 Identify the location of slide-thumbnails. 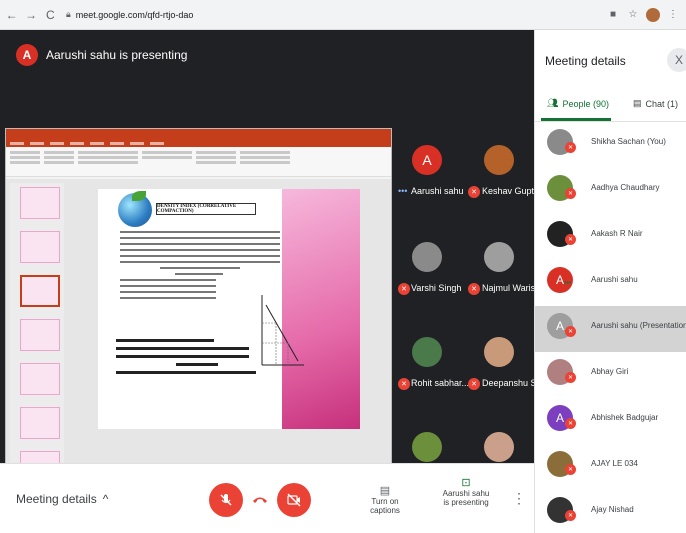
(37, 333).